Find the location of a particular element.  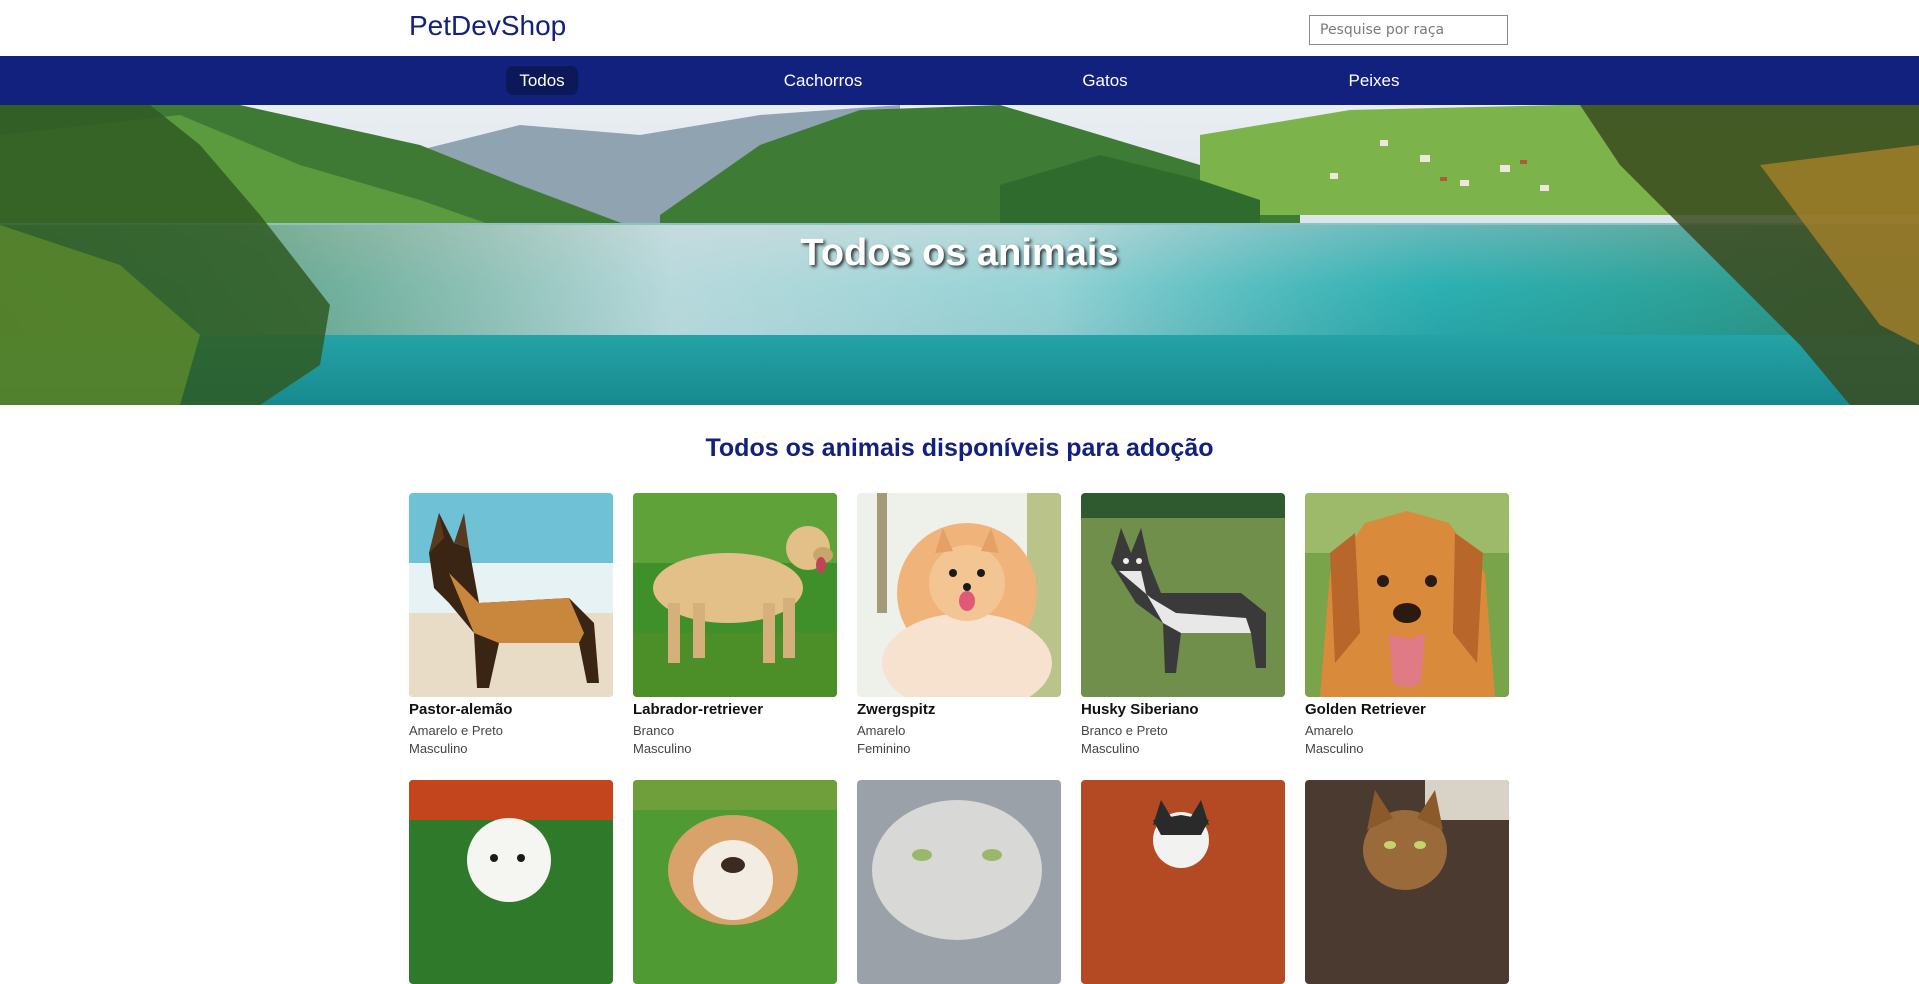

pet-name: Labrador-retriever is located at coordinates (698, 709).